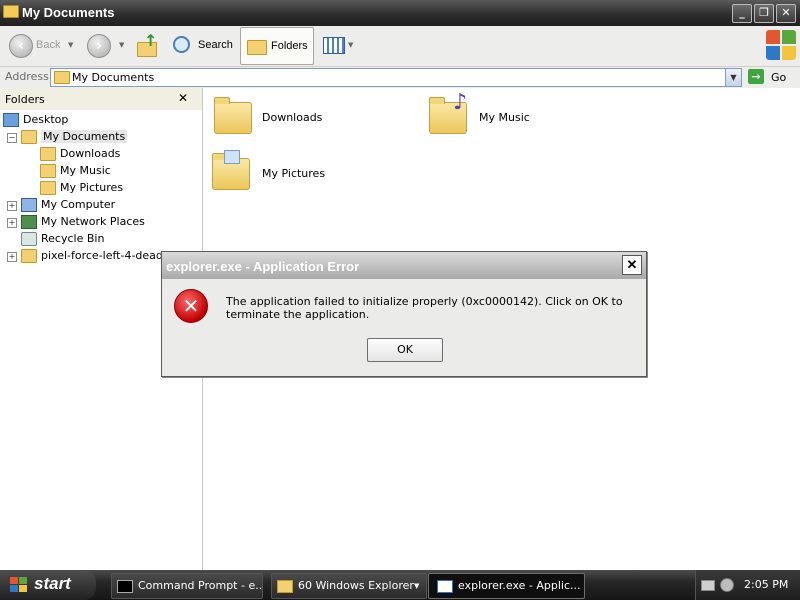 This screenshot has height=600, width=800. Describe the element at coordinates (78, 204) in the screenshot. I see `tree-item-label: My Computer` at that location.